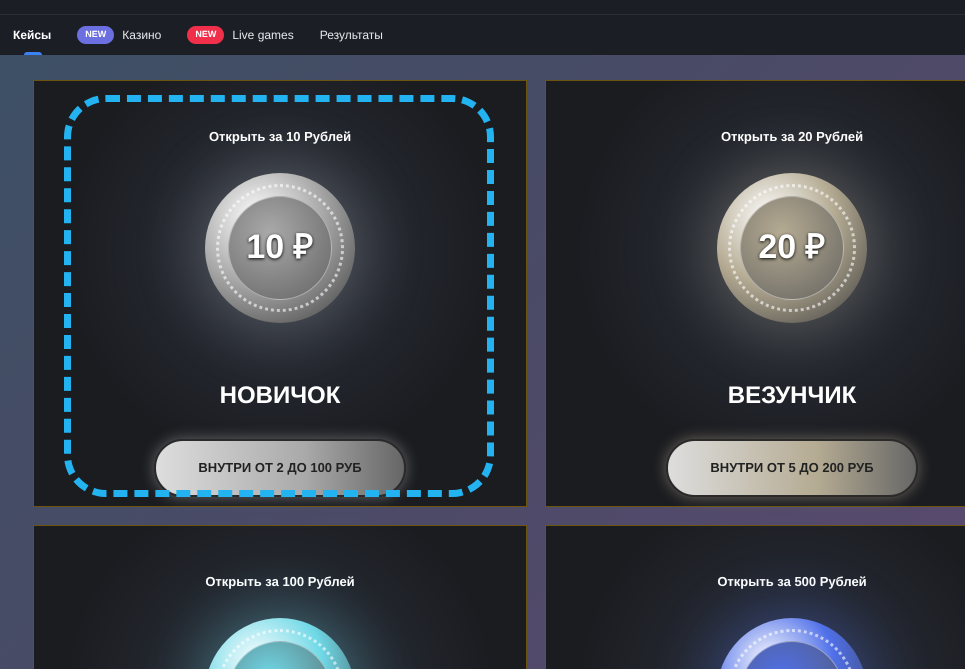 Image resolution: width=965 pixels, height=669 pixels. Describe the element at coordinates (792, 582) in the screenshot. I see `case-price: Открыть за 500 Рублей` at that location.